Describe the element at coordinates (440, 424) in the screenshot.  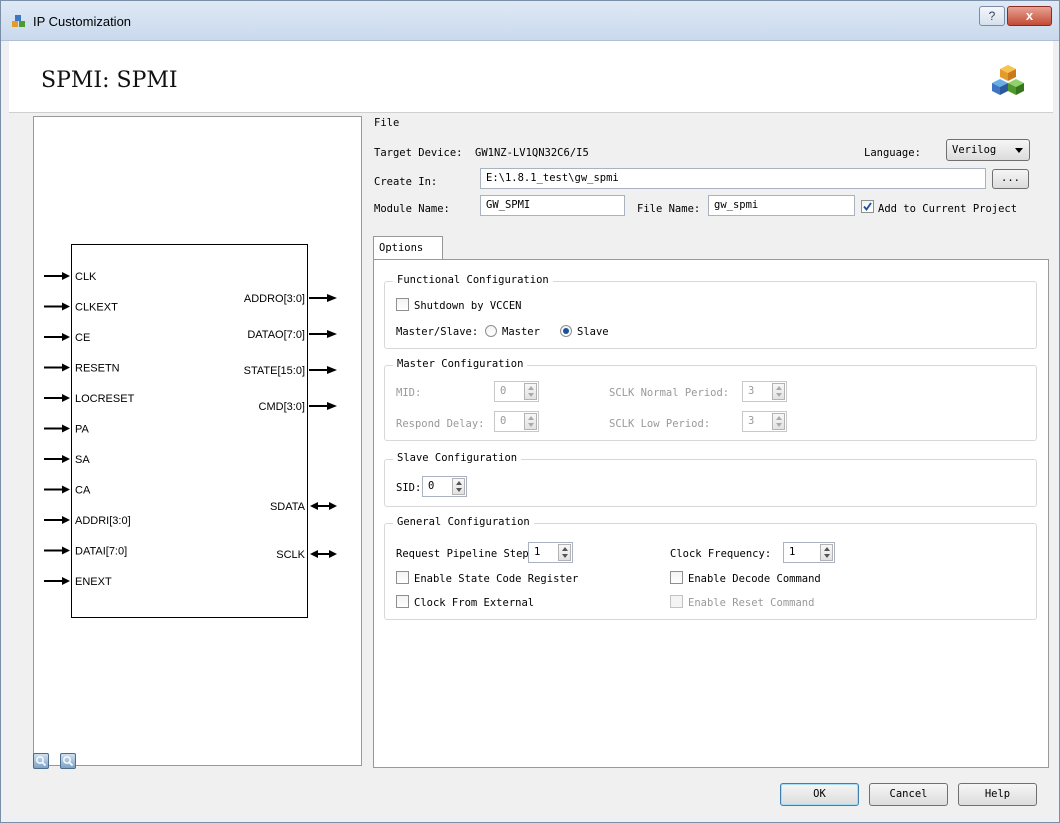
I see `respond-delay-label: Respond Delay:` at that location.